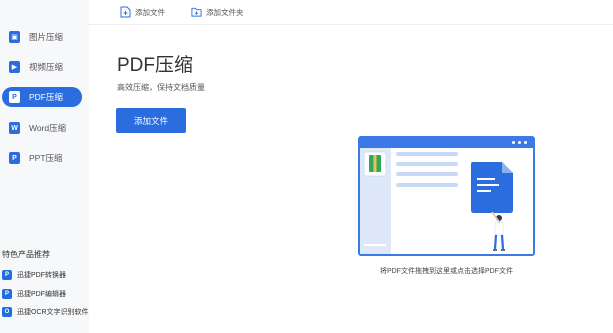 The image size is (613, 333). I want to click on add-file-button: 添加文件, so click(142, 12).